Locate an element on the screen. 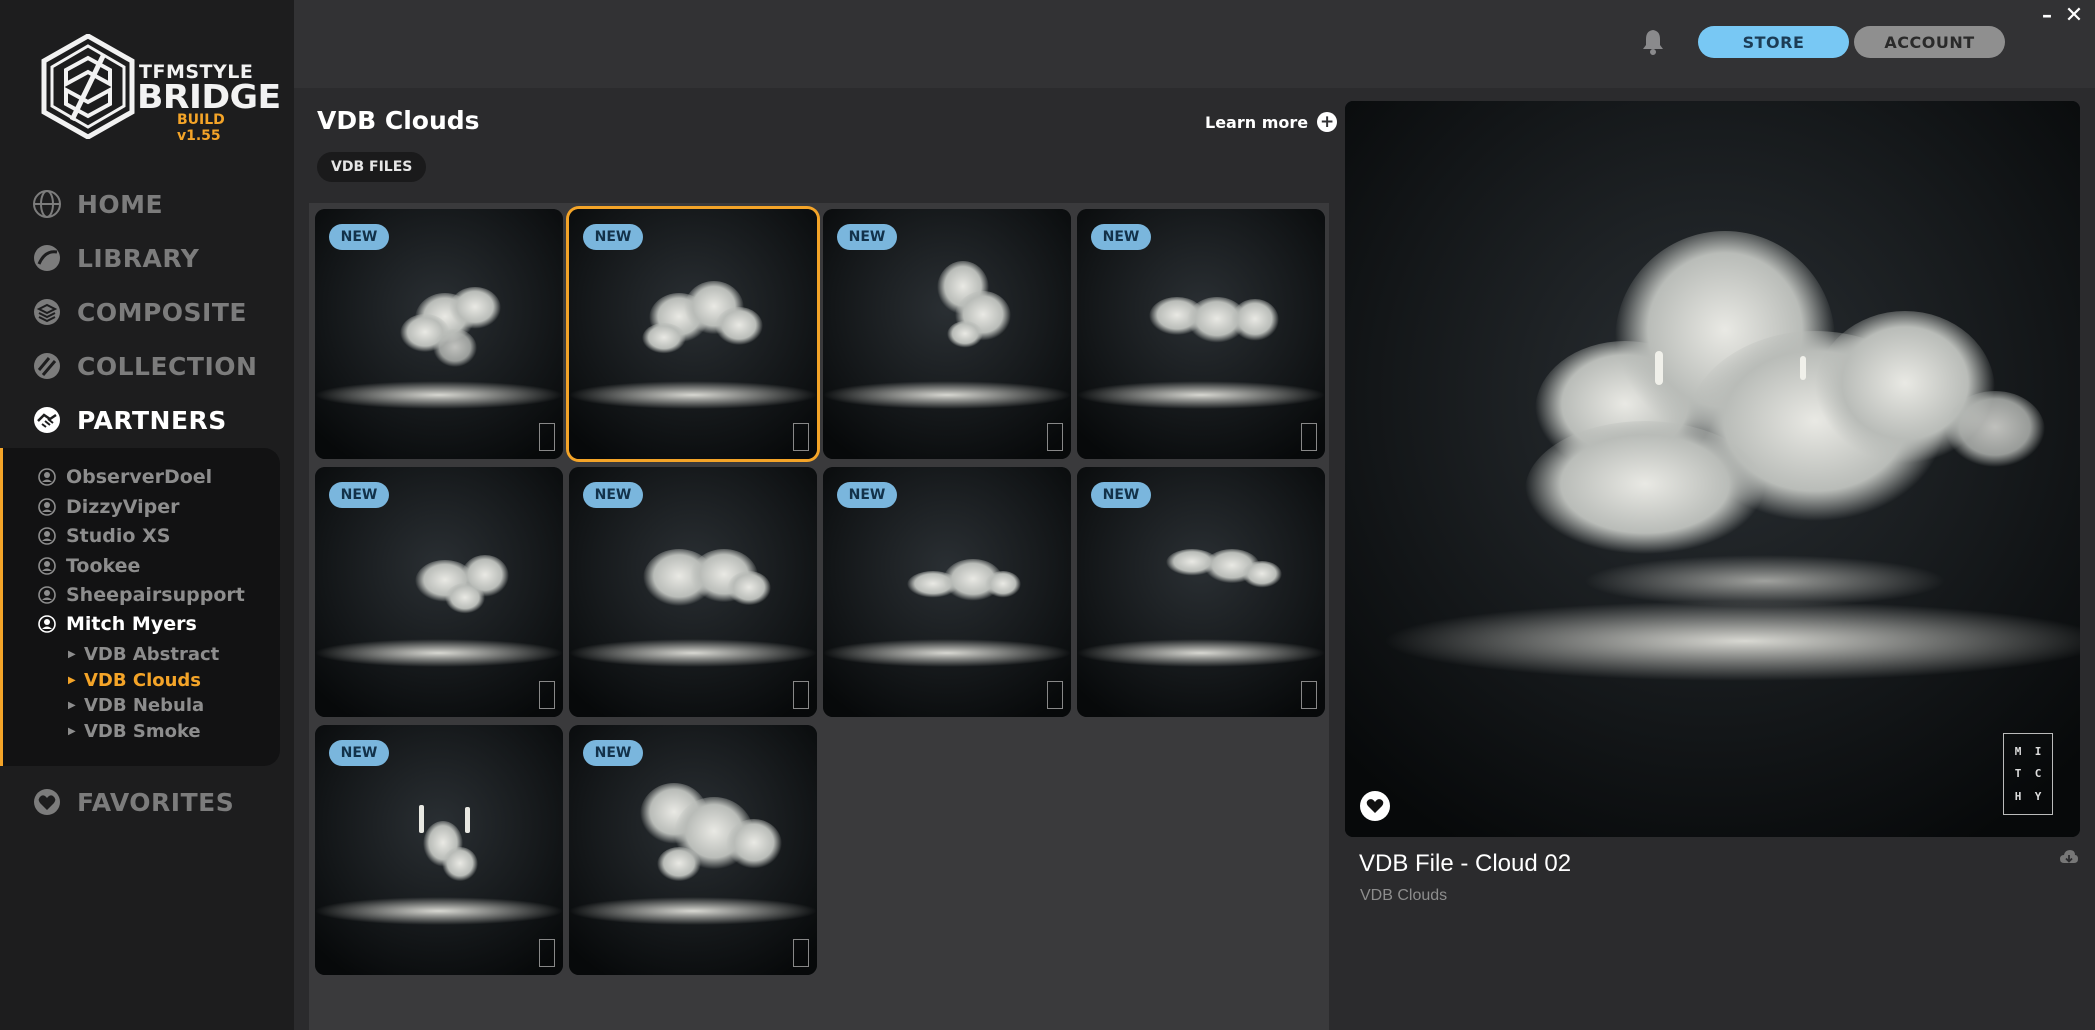  asset-title: VDB File - Cloud 02 is located at coordinates (1465, 863).